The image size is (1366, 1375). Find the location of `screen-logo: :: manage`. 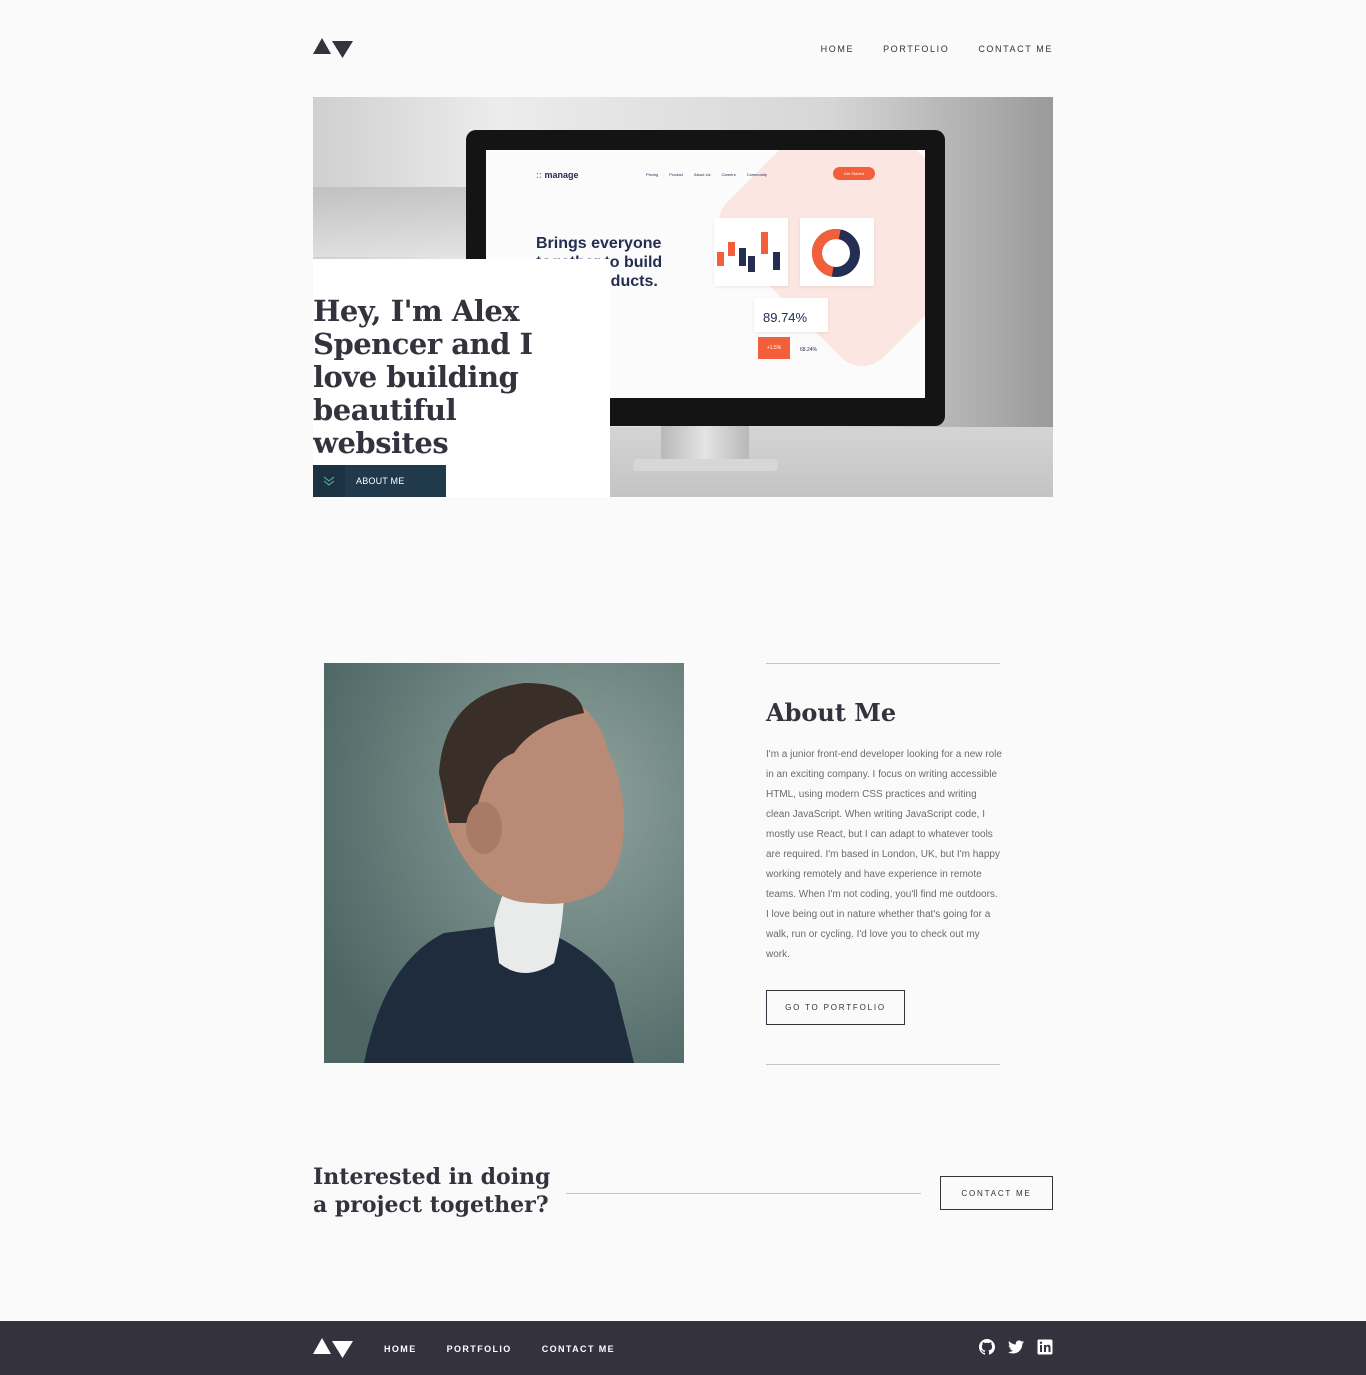

screen-logo: :: manage is located at coordinates (557, 175).